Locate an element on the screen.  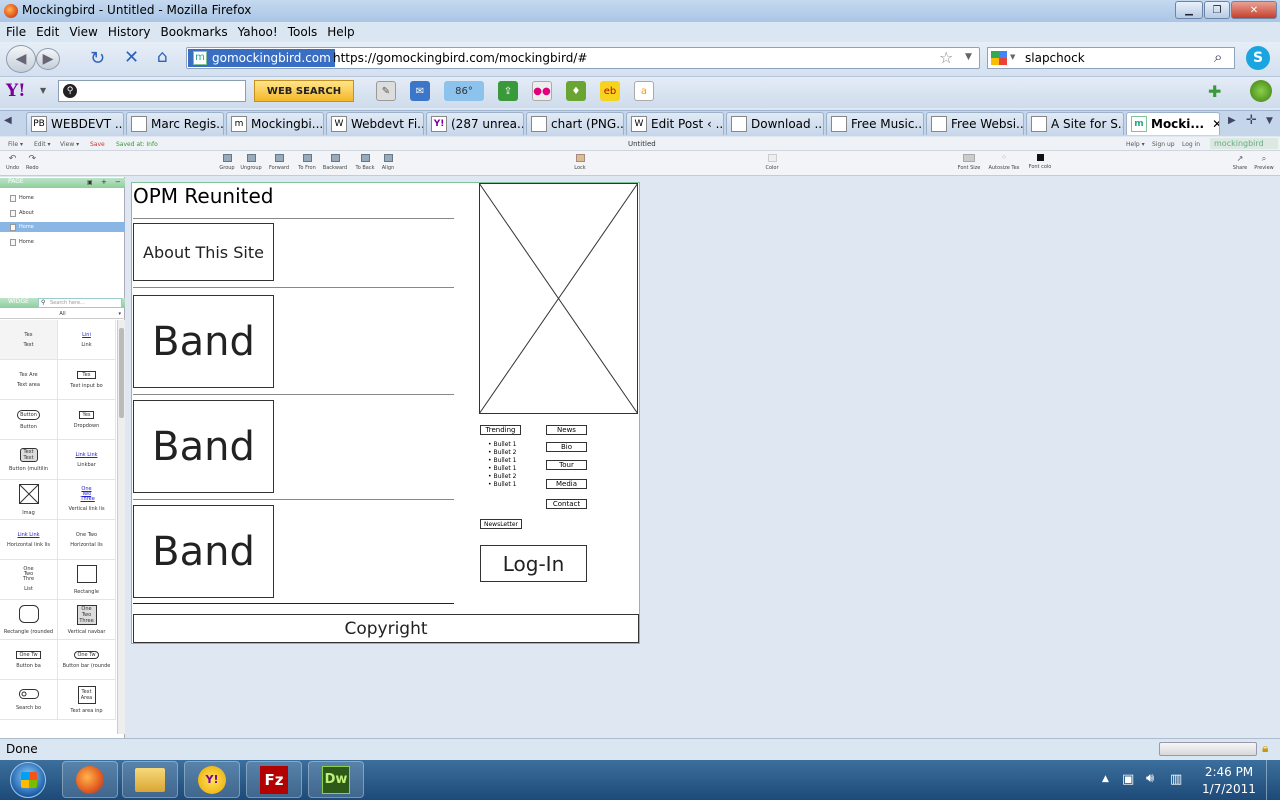
app-menu-view: View ▾ is located at coordinates (69, 144).